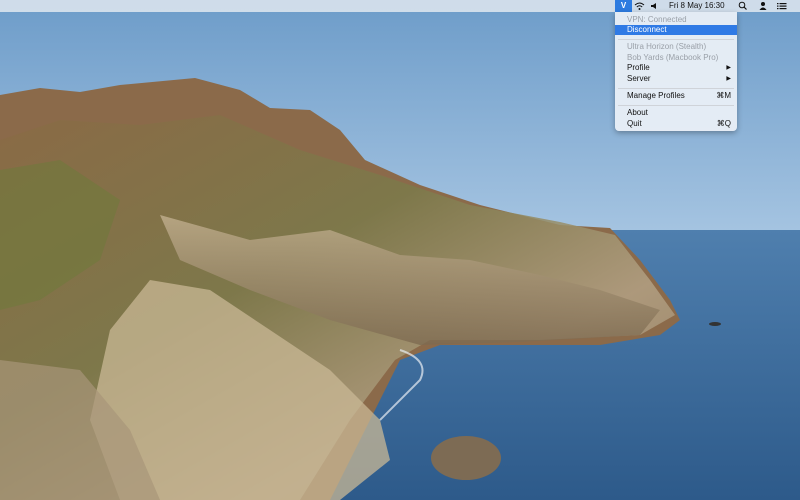 The image size is (800, 500). I want to click on disconnect-menu-item: Disconnect, so click(676, 30).